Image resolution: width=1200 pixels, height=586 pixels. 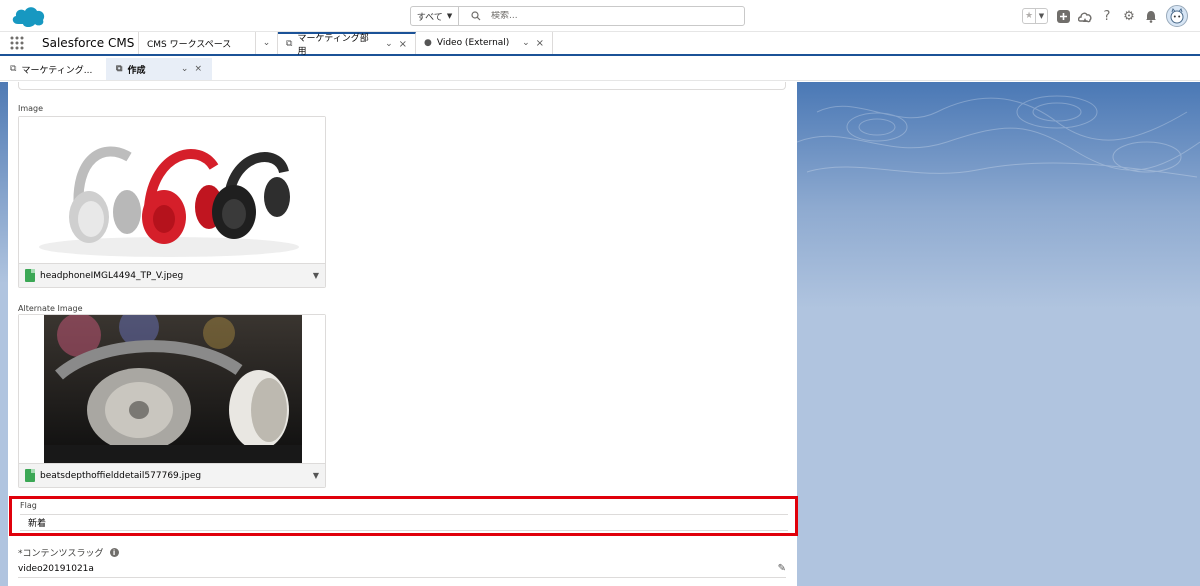 What do you see at coordinates (606, 16) in the screenshot?
I see `search-input` at bounding box center [606, 16].